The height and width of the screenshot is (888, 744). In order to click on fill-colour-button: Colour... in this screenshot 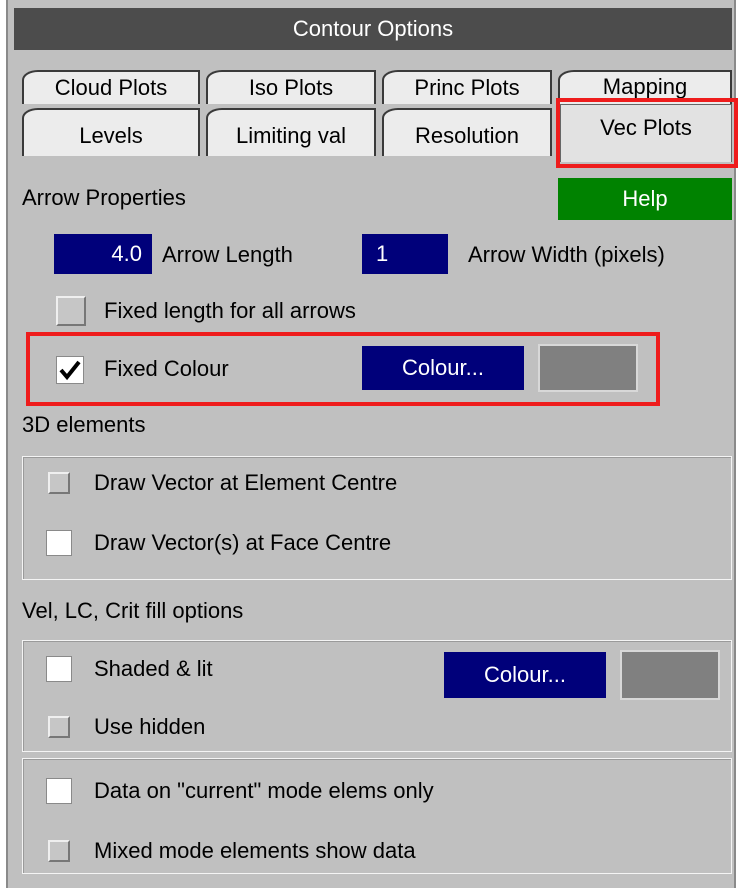, I will do `click(525, 675)`.